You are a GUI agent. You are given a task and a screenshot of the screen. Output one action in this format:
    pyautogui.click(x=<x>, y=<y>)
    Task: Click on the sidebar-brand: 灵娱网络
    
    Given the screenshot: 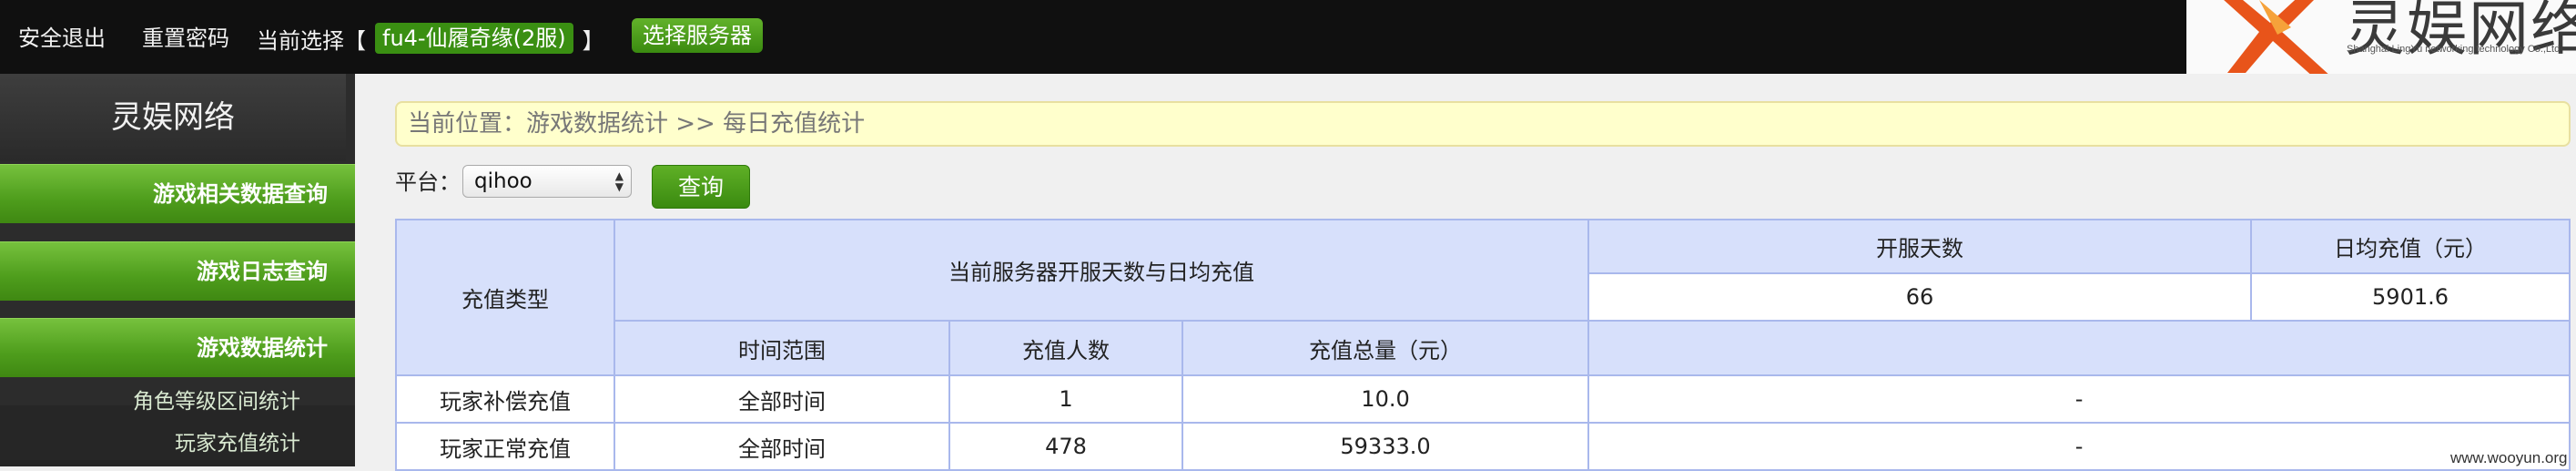 What is the action you would take?
    pyautogui.click(x=173, y=118)
    